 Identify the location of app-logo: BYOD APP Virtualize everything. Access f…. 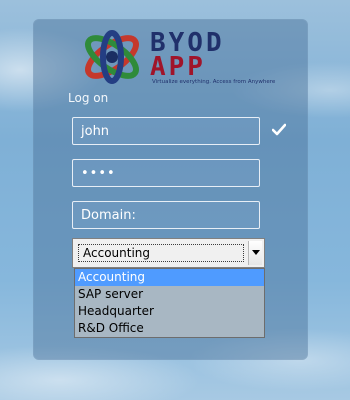
(176, 57).